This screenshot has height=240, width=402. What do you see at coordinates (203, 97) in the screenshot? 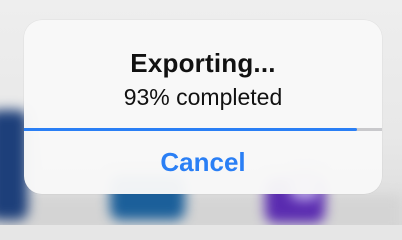
I see `progress-message: 93% completed` at bounding box center [203, 97].